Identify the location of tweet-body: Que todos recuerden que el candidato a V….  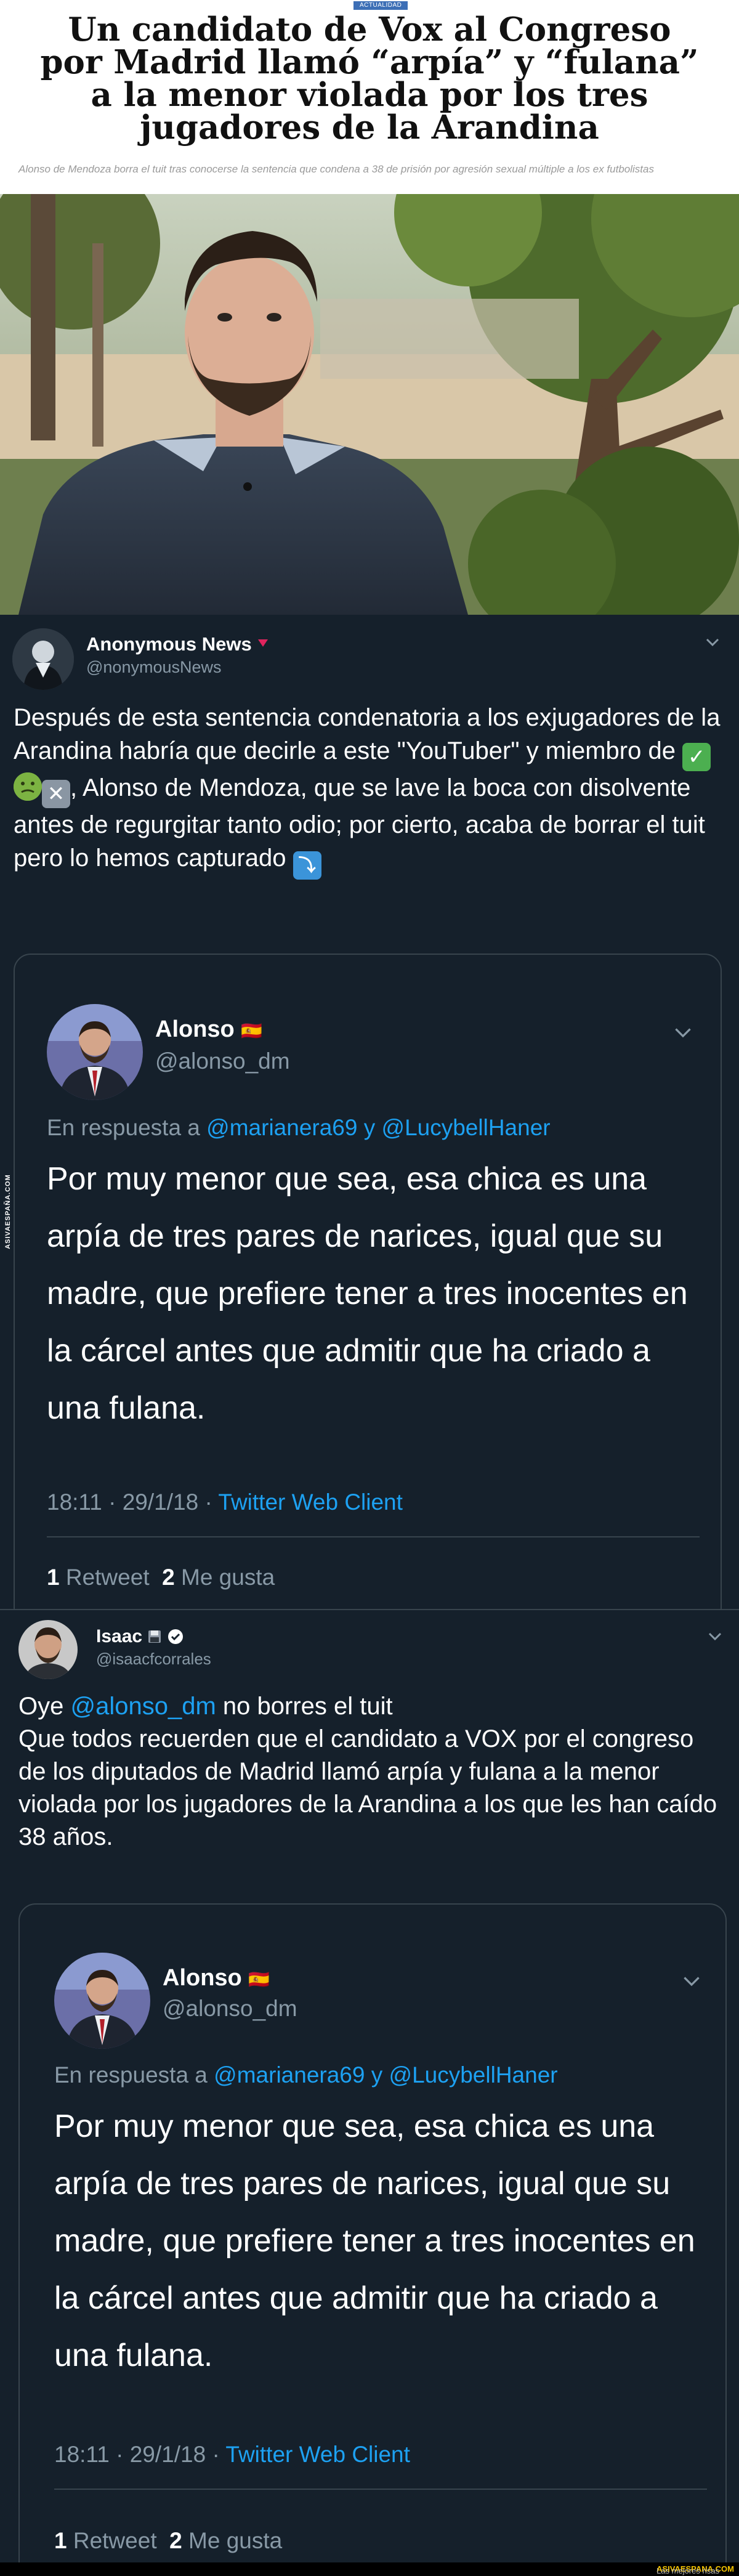
(367, 1788).